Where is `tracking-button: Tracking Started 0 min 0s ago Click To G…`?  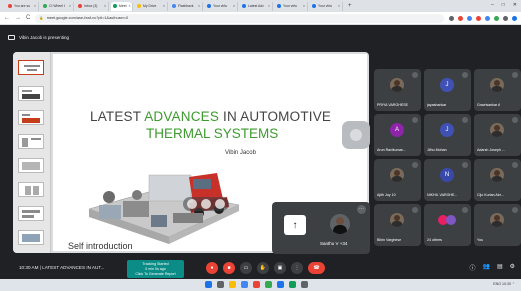
tracking-button: Tracking Started 0 min 0s ago Click To G… is located at coordinates (155, 269).